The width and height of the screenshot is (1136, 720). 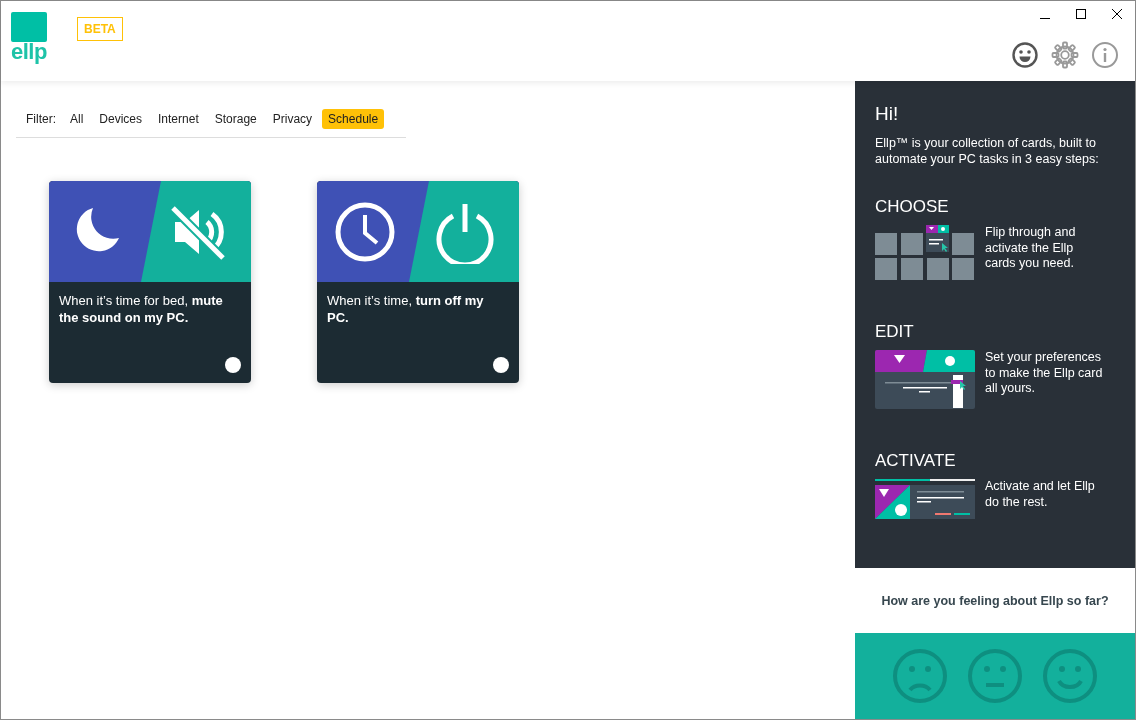 I want to click on step-description: Activate and let Ellp do the rest., so click(x=1040, y=494).